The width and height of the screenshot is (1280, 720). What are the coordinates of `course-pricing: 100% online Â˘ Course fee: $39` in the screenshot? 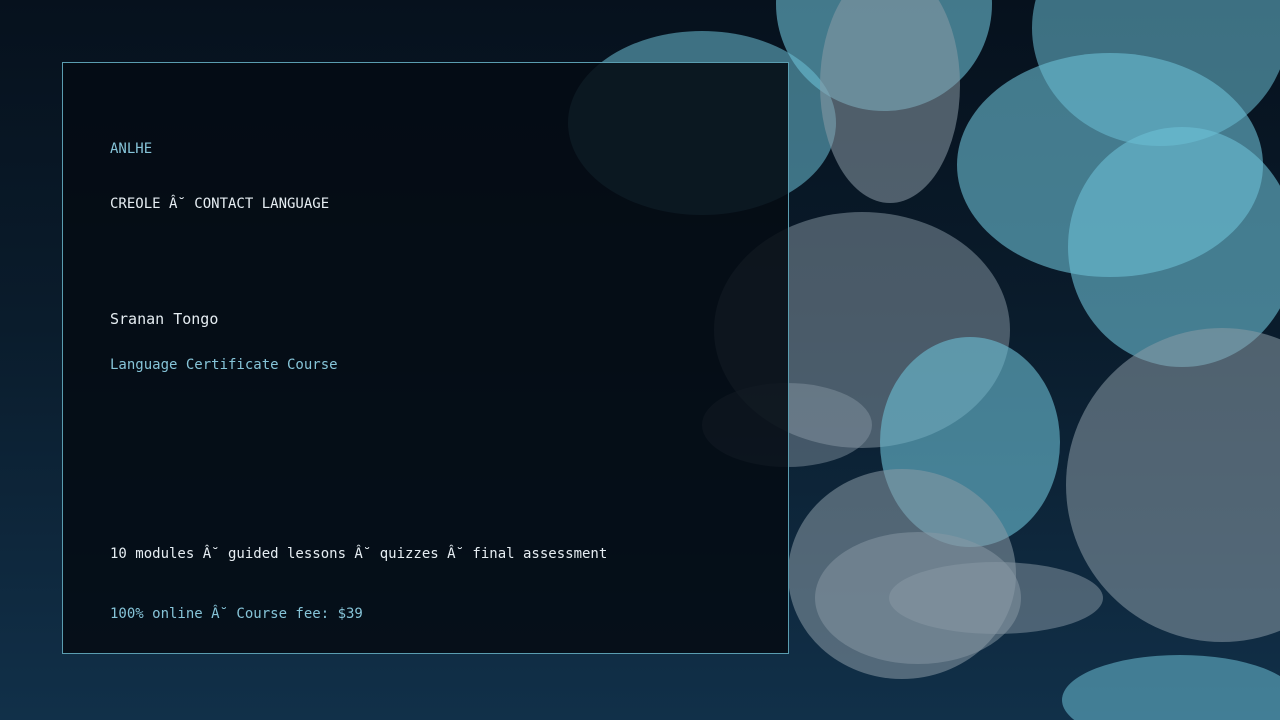 It's located at (236, 614).